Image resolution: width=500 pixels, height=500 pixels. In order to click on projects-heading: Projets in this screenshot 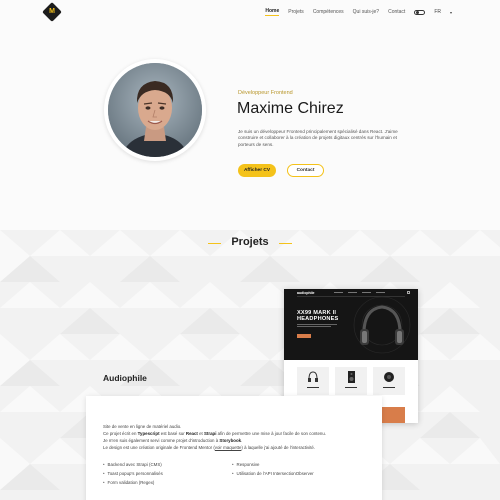, I will do `click(250, 243)`.